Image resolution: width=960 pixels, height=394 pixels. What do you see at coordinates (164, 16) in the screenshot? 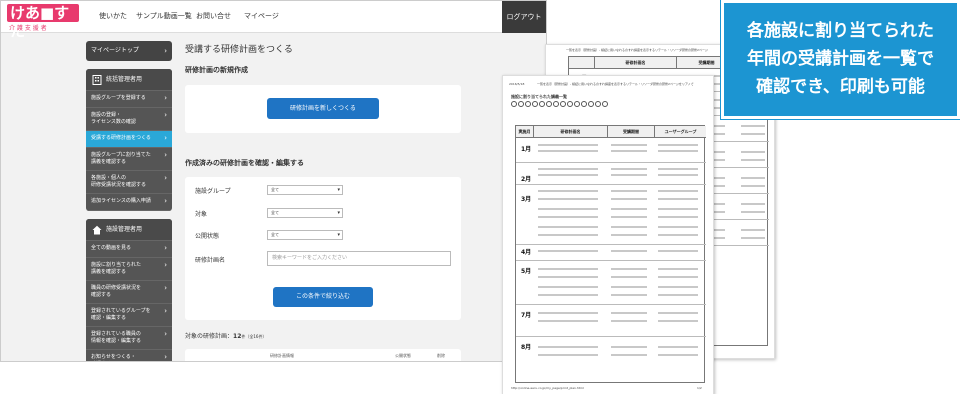
I see `nav-link-sample-videos: サンプル動画一覧` at bounding box center [164, 16].